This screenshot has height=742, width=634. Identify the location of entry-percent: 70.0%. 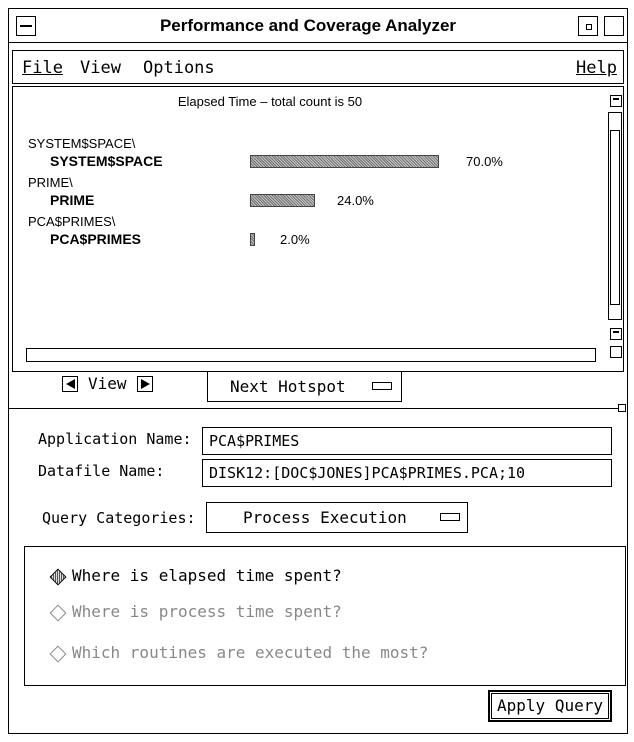
(484, 161).